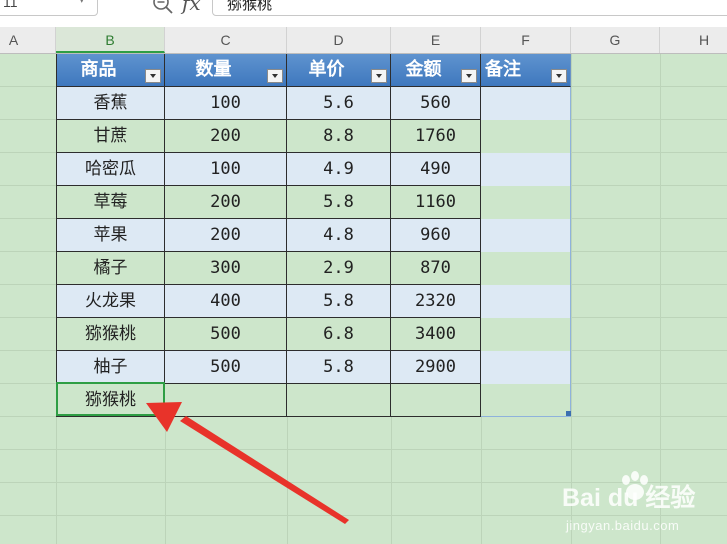 The width and height of the screenshot is (727, 544). What do you see at coordinates (264, 470) in the screenshot?
I see `arrow-shaft` at bounding box center [264, 470].